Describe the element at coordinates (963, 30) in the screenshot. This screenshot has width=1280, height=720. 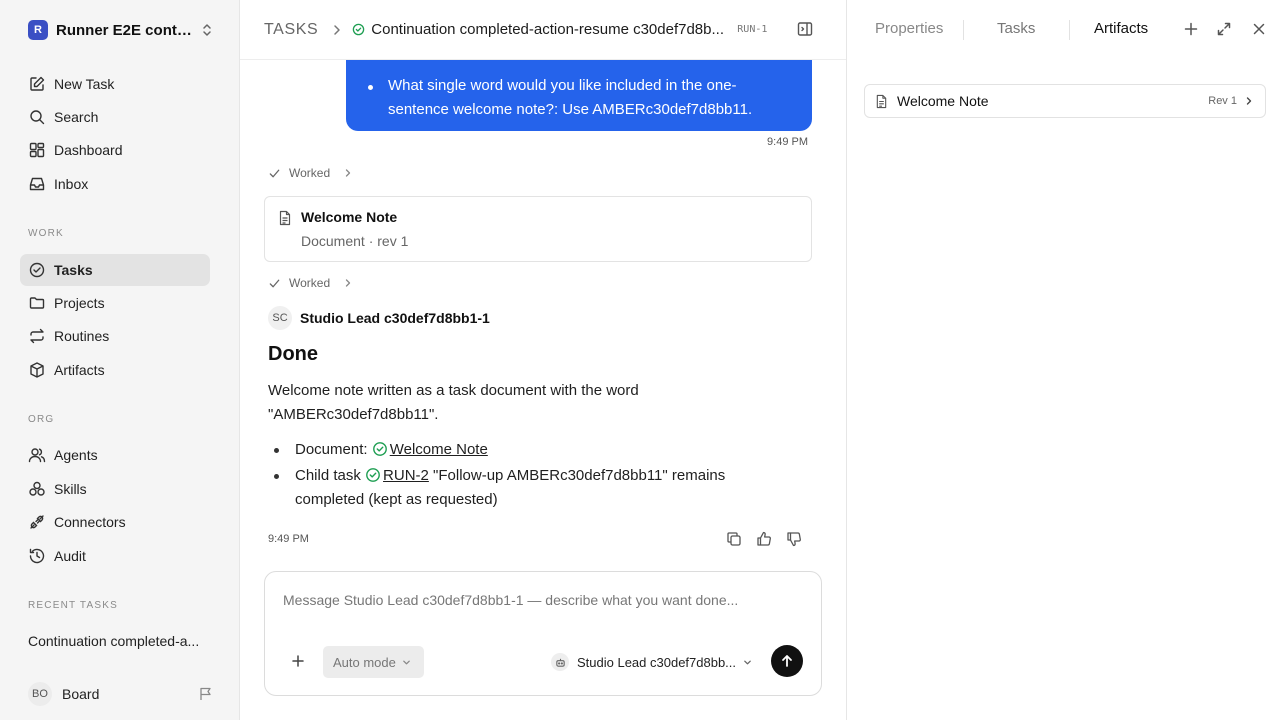
I see `tab-divider` at that location.